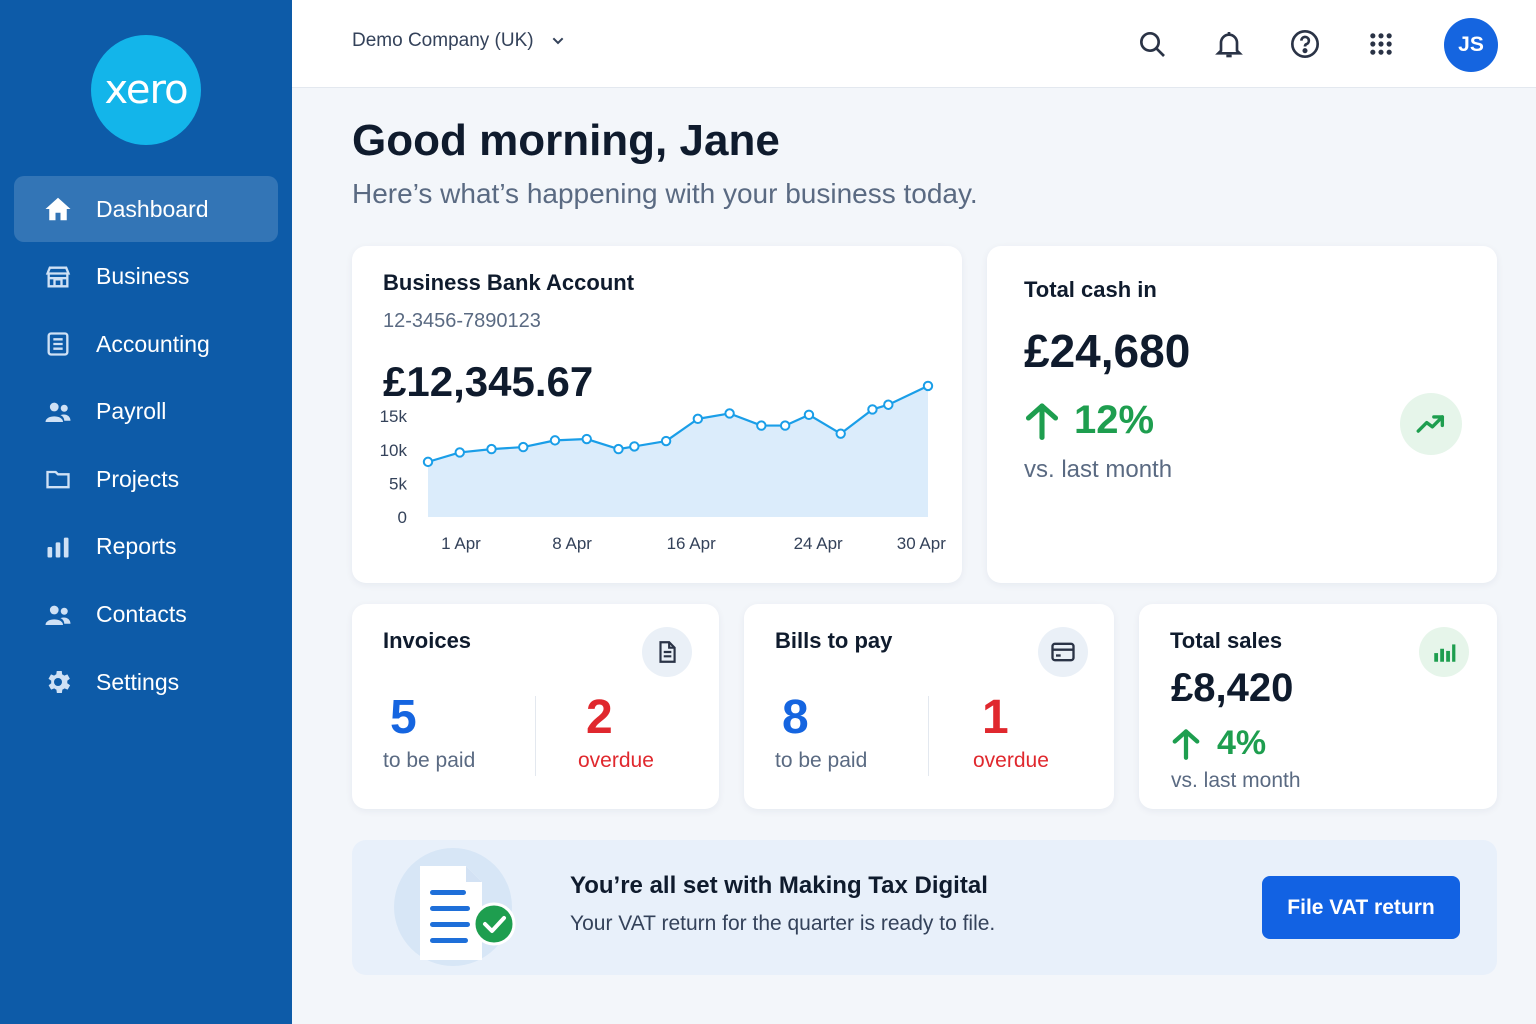 The image size is (1536, 1024). I want to click on invoices-overdue-count: 2, so click(599, 717).